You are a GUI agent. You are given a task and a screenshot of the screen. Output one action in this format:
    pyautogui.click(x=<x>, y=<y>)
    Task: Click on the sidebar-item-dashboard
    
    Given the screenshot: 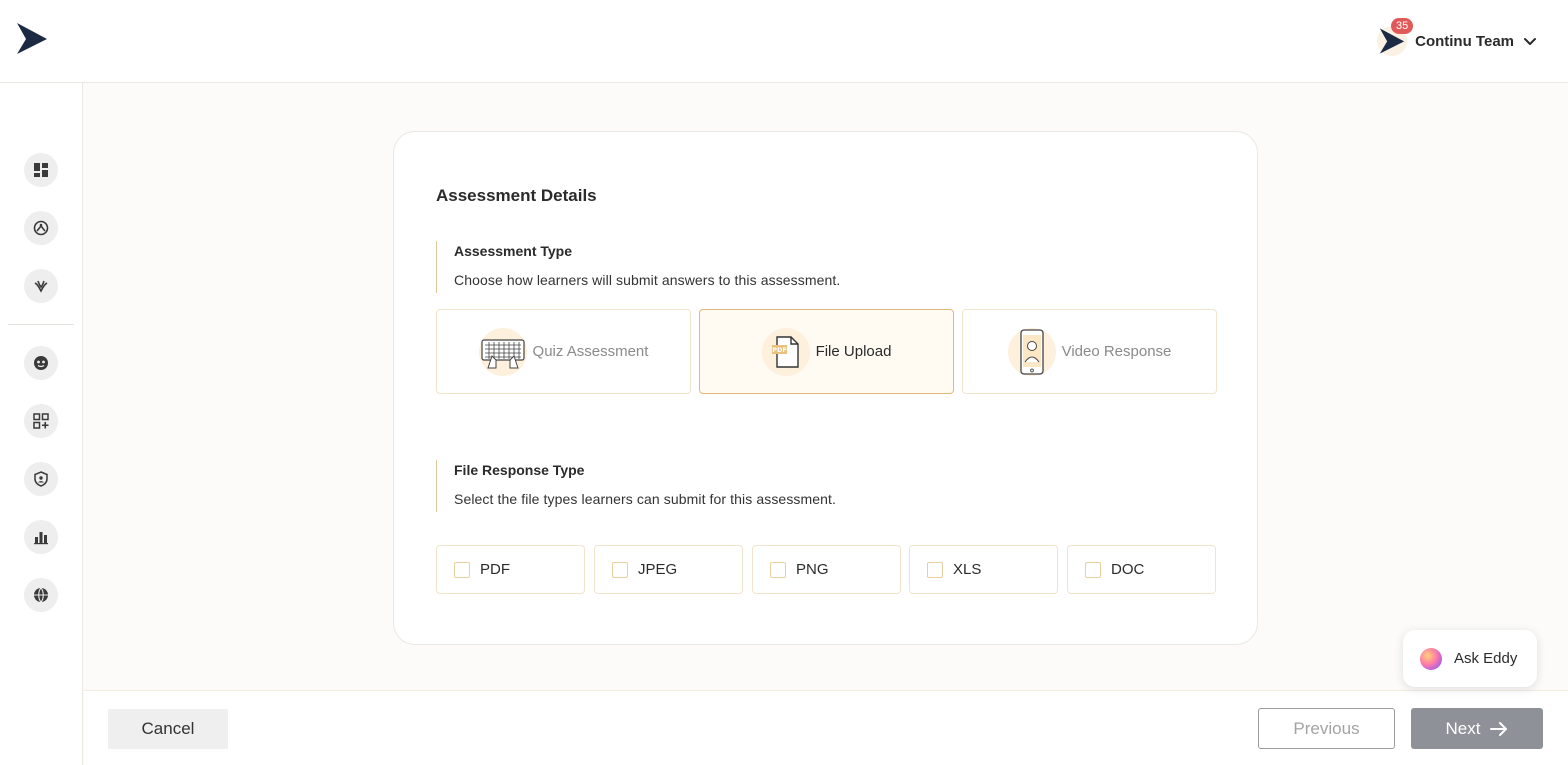 What is the action you would take?
    pyautogui.click(x=41, y=170)
    